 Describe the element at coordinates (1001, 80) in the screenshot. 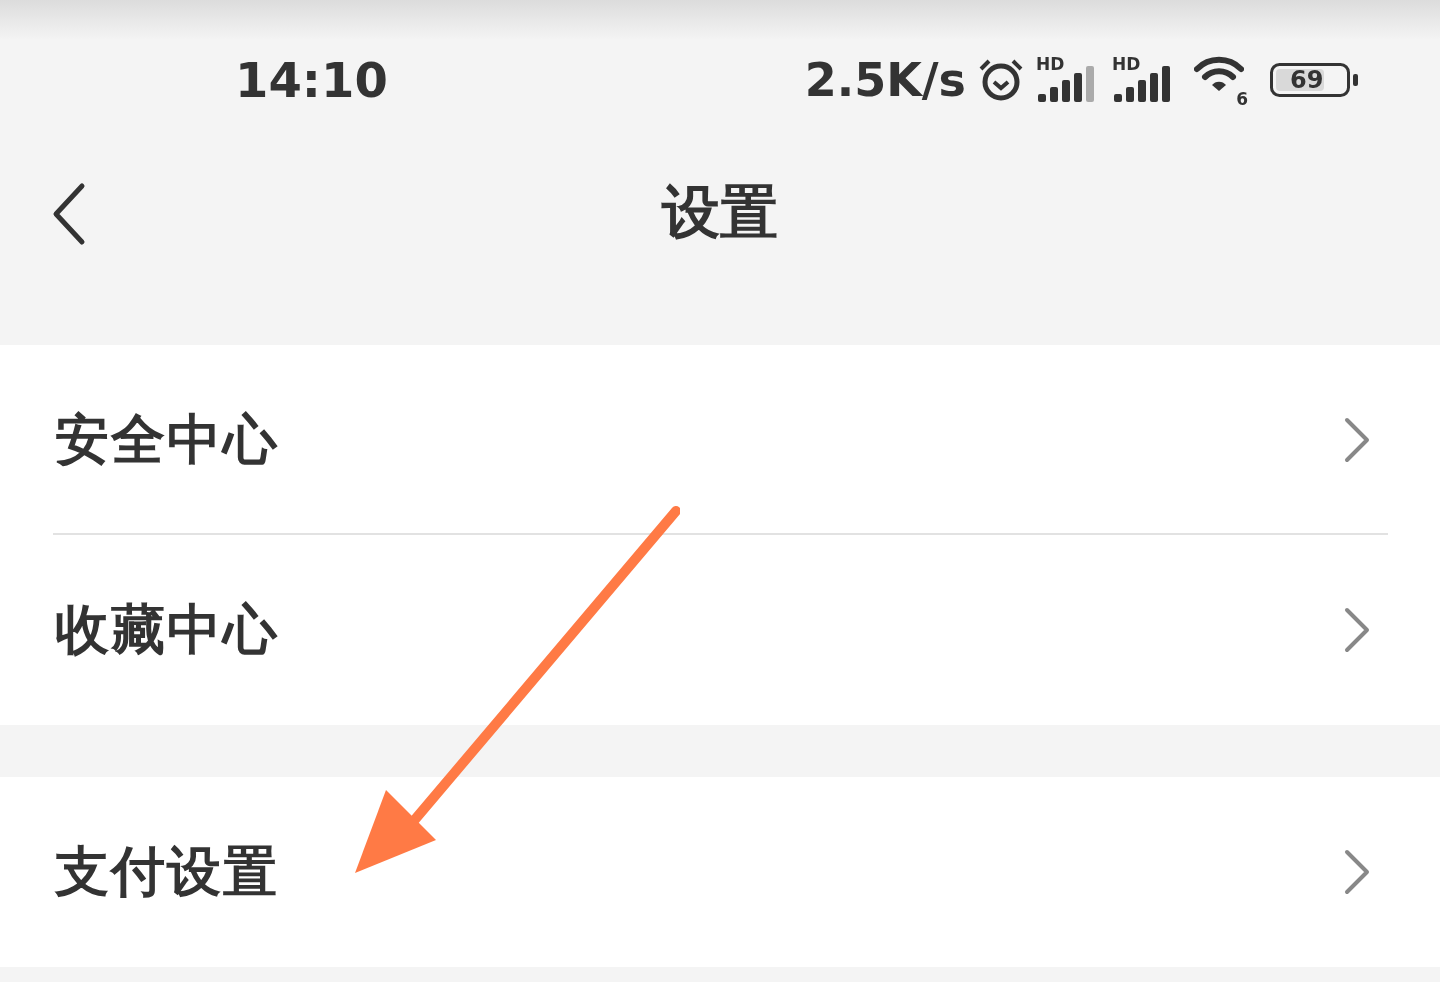

I see `alarm-icon` at that location.